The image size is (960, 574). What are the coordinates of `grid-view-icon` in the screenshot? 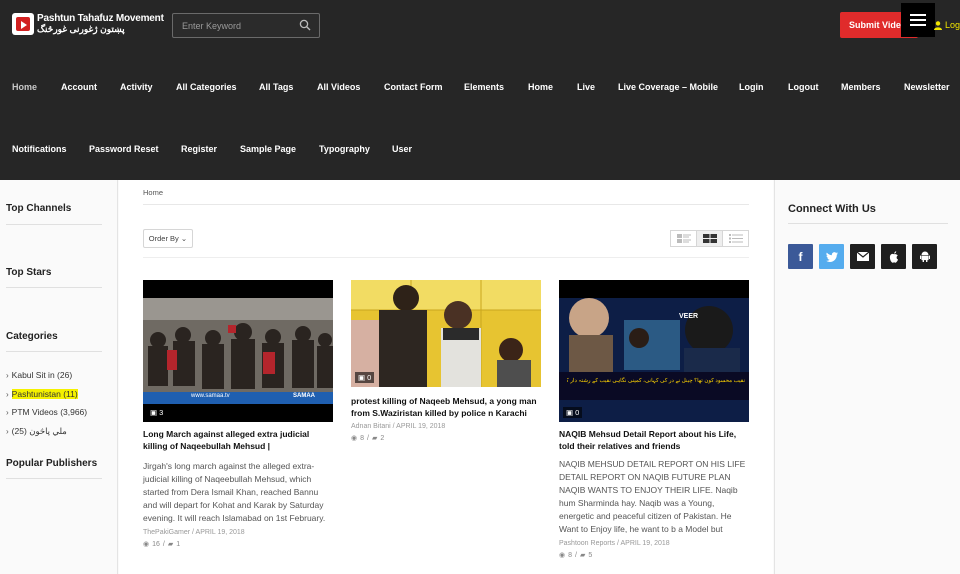 It's located at (710, 238).